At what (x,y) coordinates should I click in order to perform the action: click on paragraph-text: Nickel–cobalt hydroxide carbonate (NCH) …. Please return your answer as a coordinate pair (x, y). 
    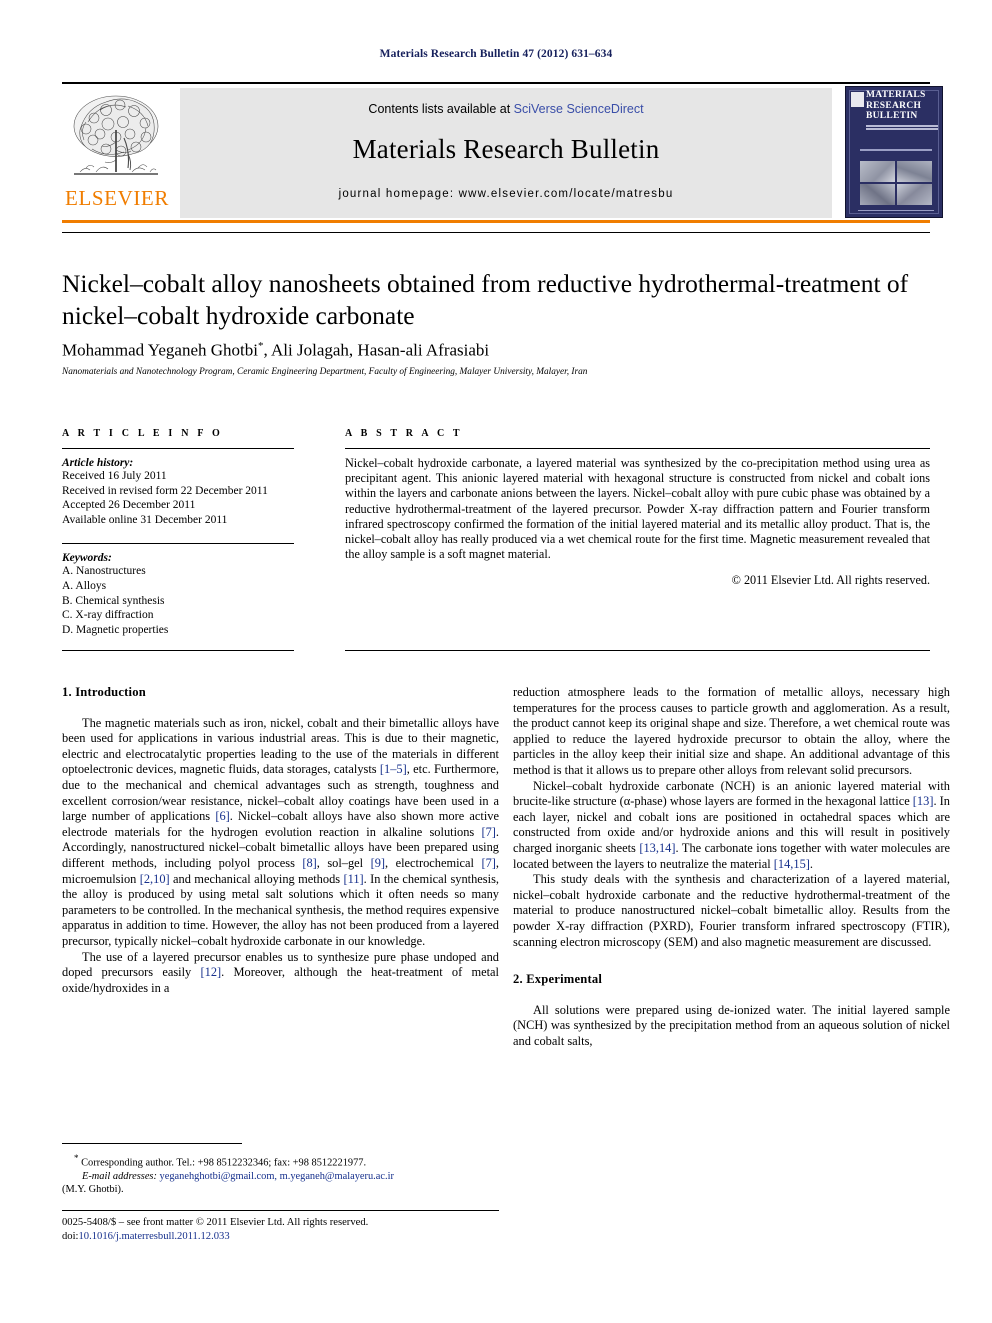
    Looking at the image, I should click on (731, 793).